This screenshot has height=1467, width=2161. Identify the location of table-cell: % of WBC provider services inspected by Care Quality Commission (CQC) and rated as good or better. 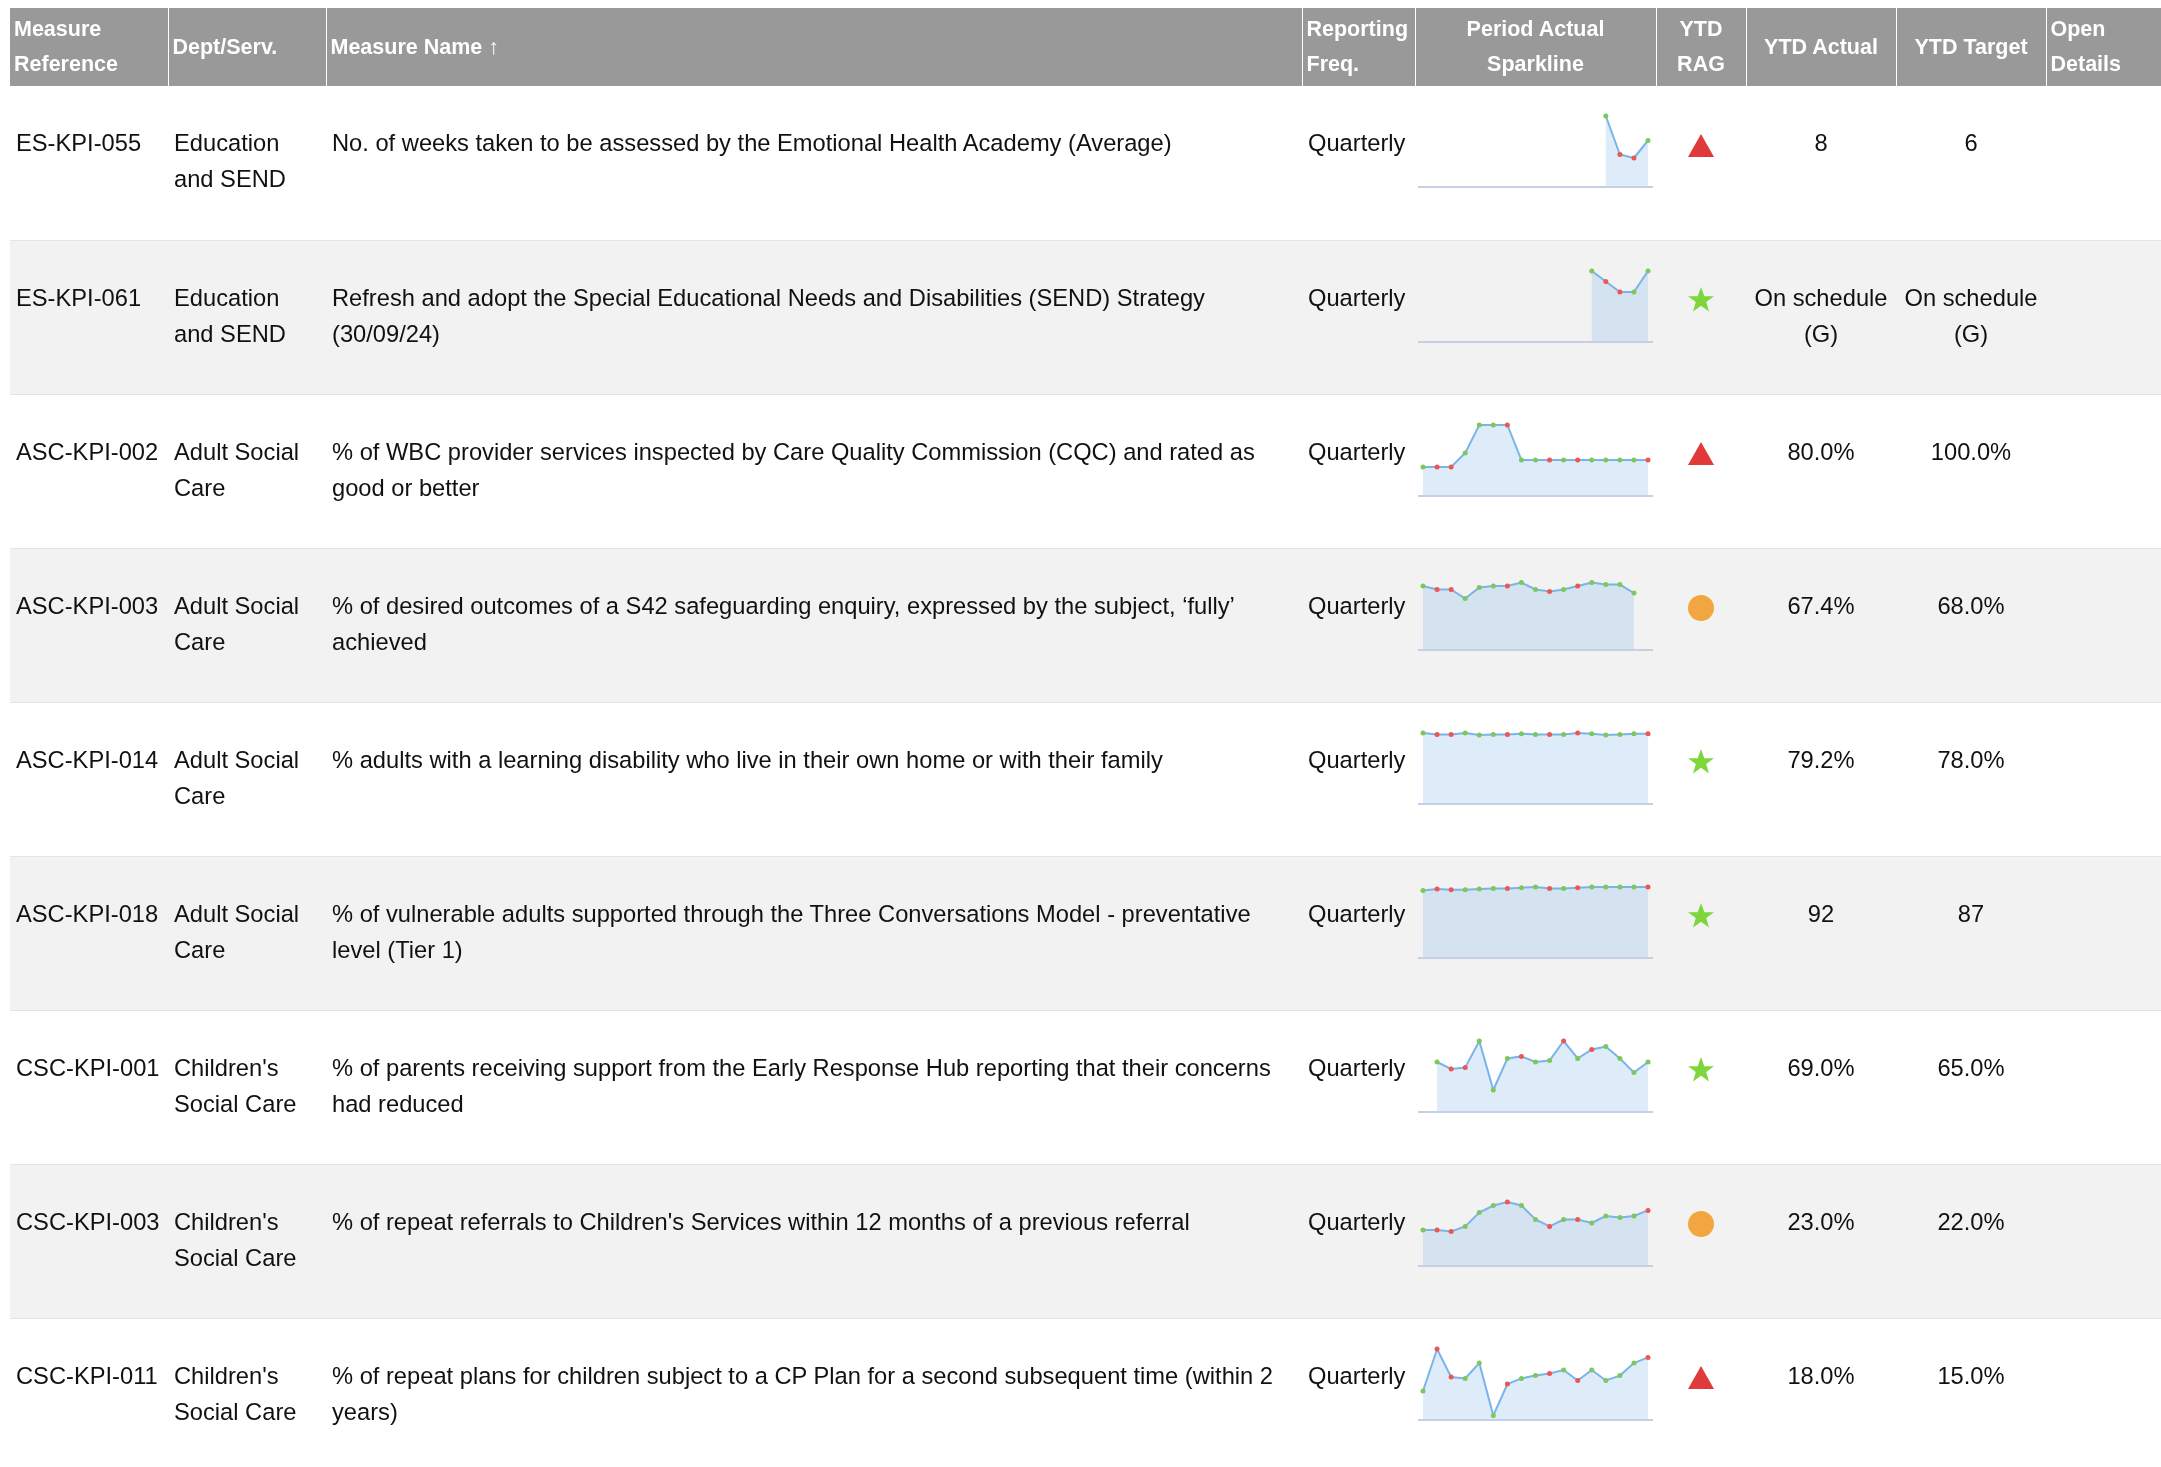
(814, 471).